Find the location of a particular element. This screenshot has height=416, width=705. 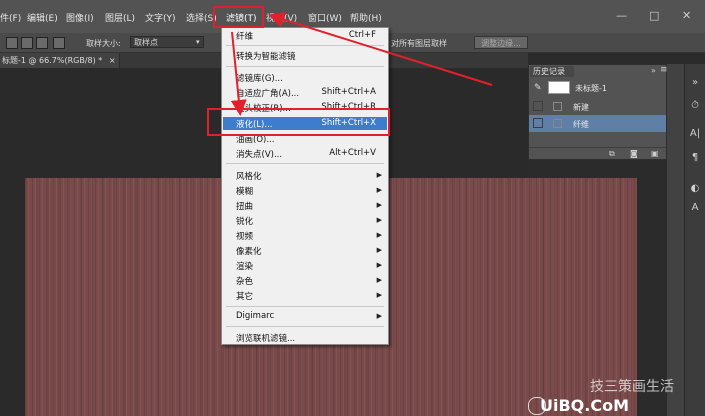

watermark: UiBQ.CoM is located at coordinates (585, 405).